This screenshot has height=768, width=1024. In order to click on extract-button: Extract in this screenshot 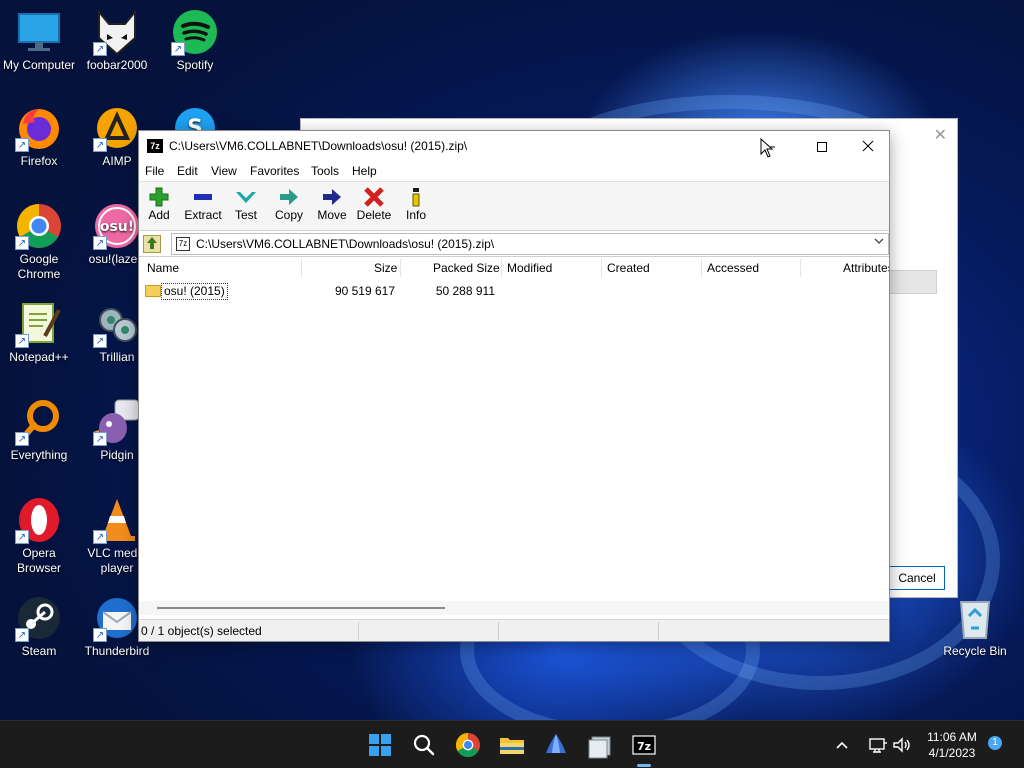, I will do `click(203, 204)`.